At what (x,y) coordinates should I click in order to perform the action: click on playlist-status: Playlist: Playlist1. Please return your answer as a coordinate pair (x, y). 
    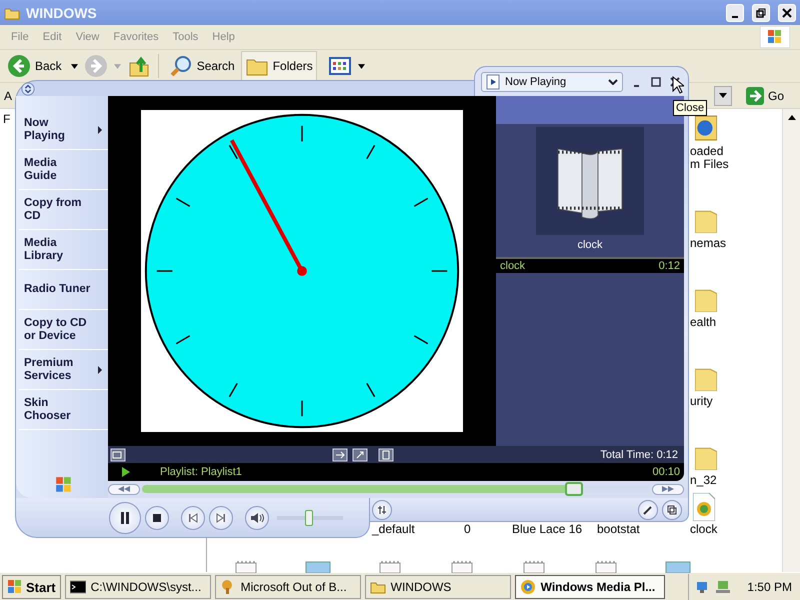
    Looking at the image, I should click on (201, 472).